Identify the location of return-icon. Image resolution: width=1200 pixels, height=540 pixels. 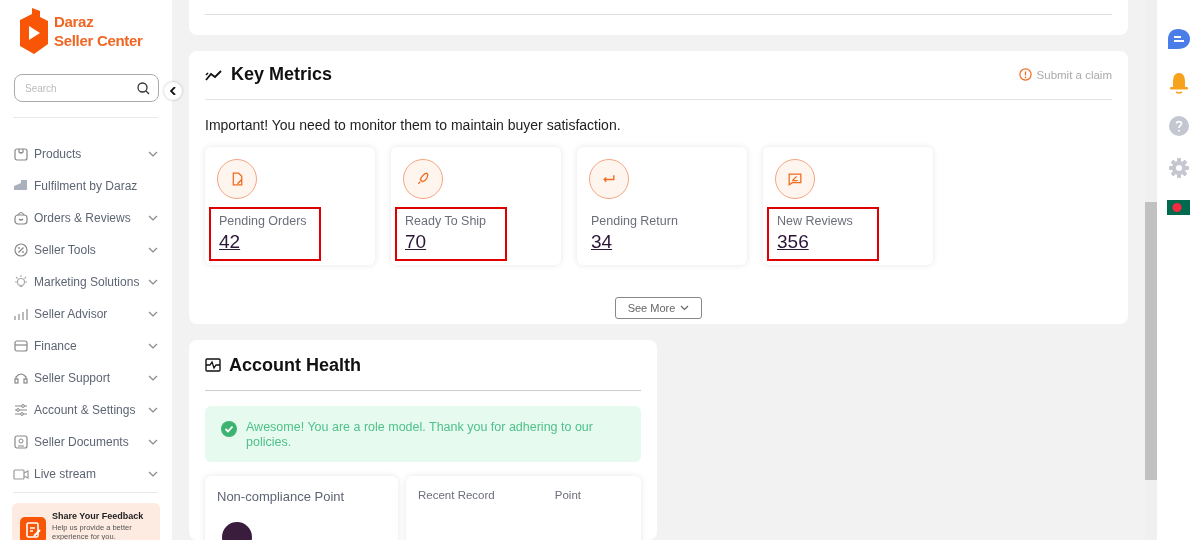
(609, 179).